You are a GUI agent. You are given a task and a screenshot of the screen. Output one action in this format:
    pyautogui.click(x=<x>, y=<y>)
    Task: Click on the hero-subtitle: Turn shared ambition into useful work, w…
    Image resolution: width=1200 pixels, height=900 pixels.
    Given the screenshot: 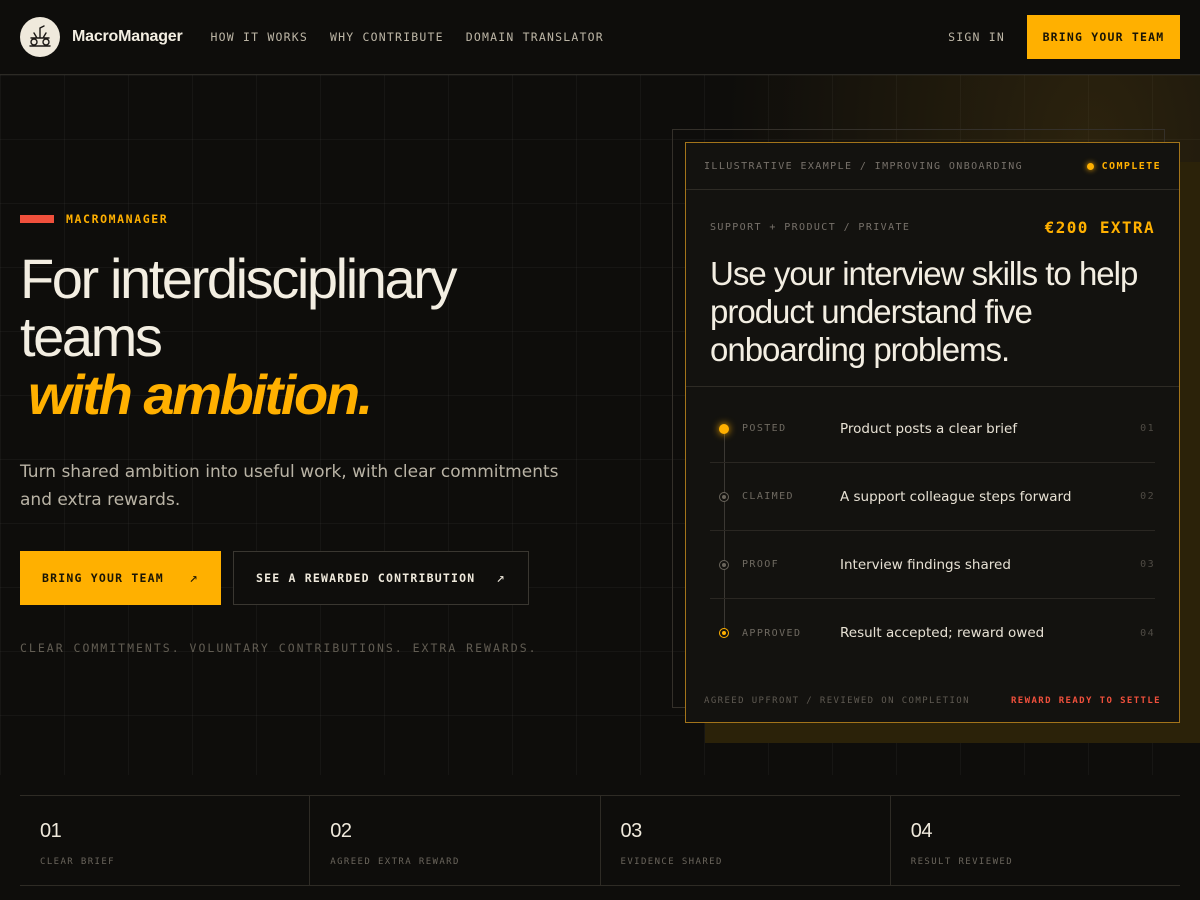 What is the action you would take?
    pyautogui.click(x=289, y=486)
    